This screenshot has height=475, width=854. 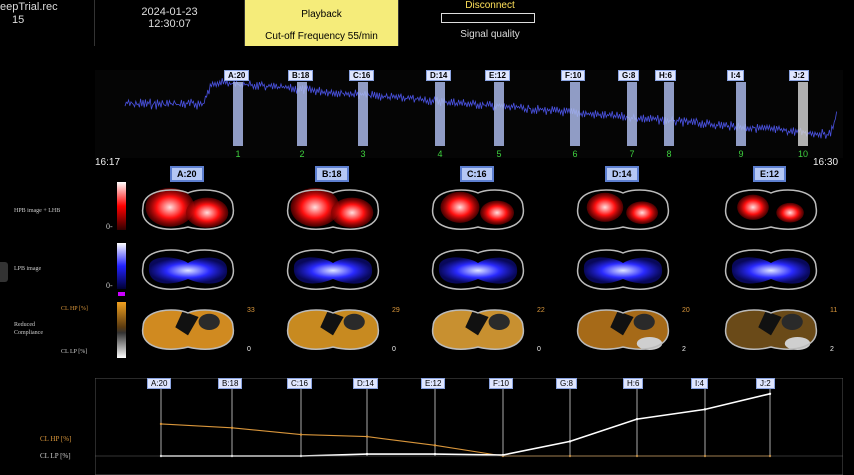 What do you see at coordinates (230, 383) in the screenshot?
I see `chart-category-label: B:18` at bounding box center [230, 383].